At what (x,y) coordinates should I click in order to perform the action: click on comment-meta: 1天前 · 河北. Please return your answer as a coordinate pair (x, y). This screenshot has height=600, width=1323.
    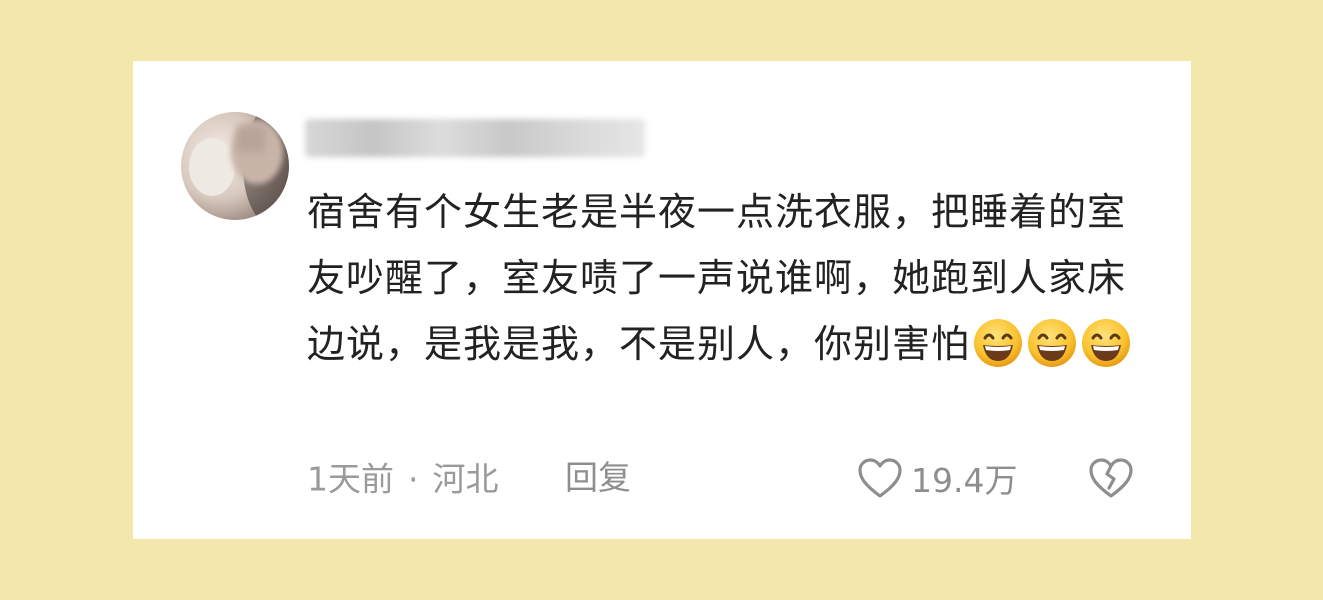
    Looking at the image, I should click on (403, 478).